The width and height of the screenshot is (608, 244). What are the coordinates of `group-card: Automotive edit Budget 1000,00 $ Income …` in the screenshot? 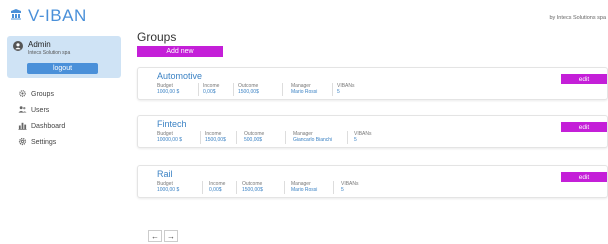 It's located at (372, 83).